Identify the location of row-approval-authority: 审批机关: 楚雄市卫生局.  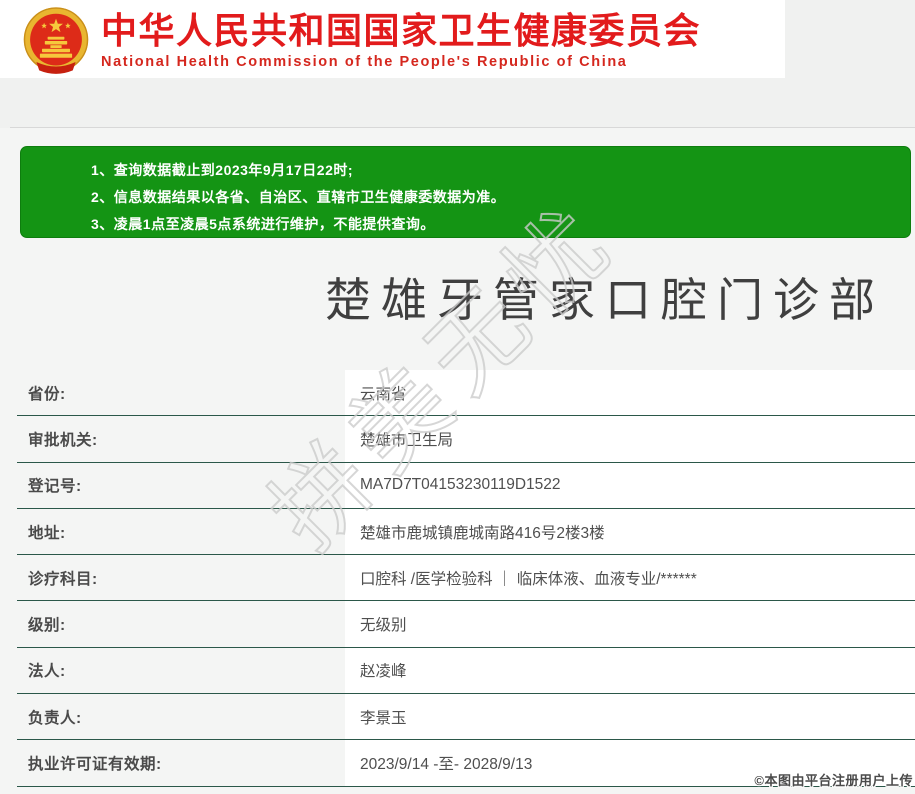
(466, 439).